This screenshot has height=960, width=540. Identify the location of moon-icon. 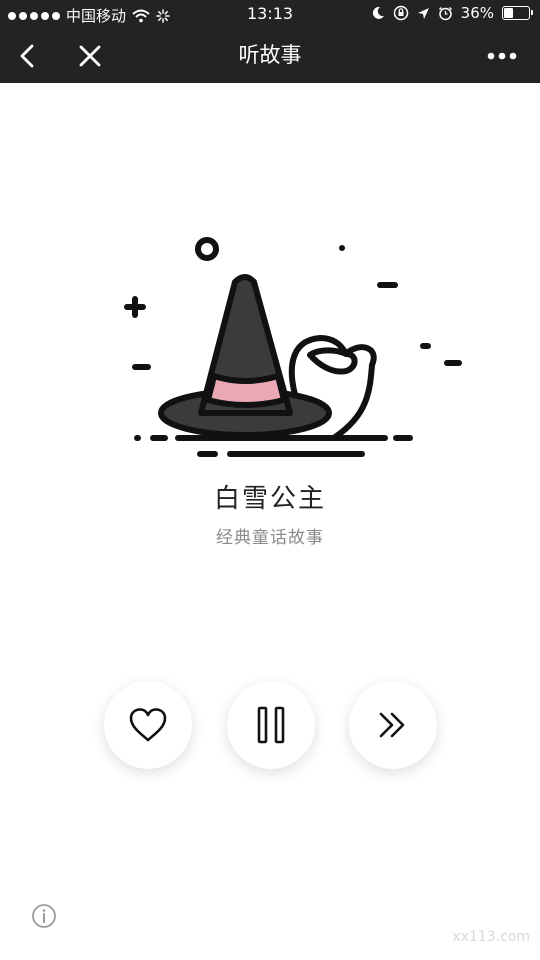
(378, 12).